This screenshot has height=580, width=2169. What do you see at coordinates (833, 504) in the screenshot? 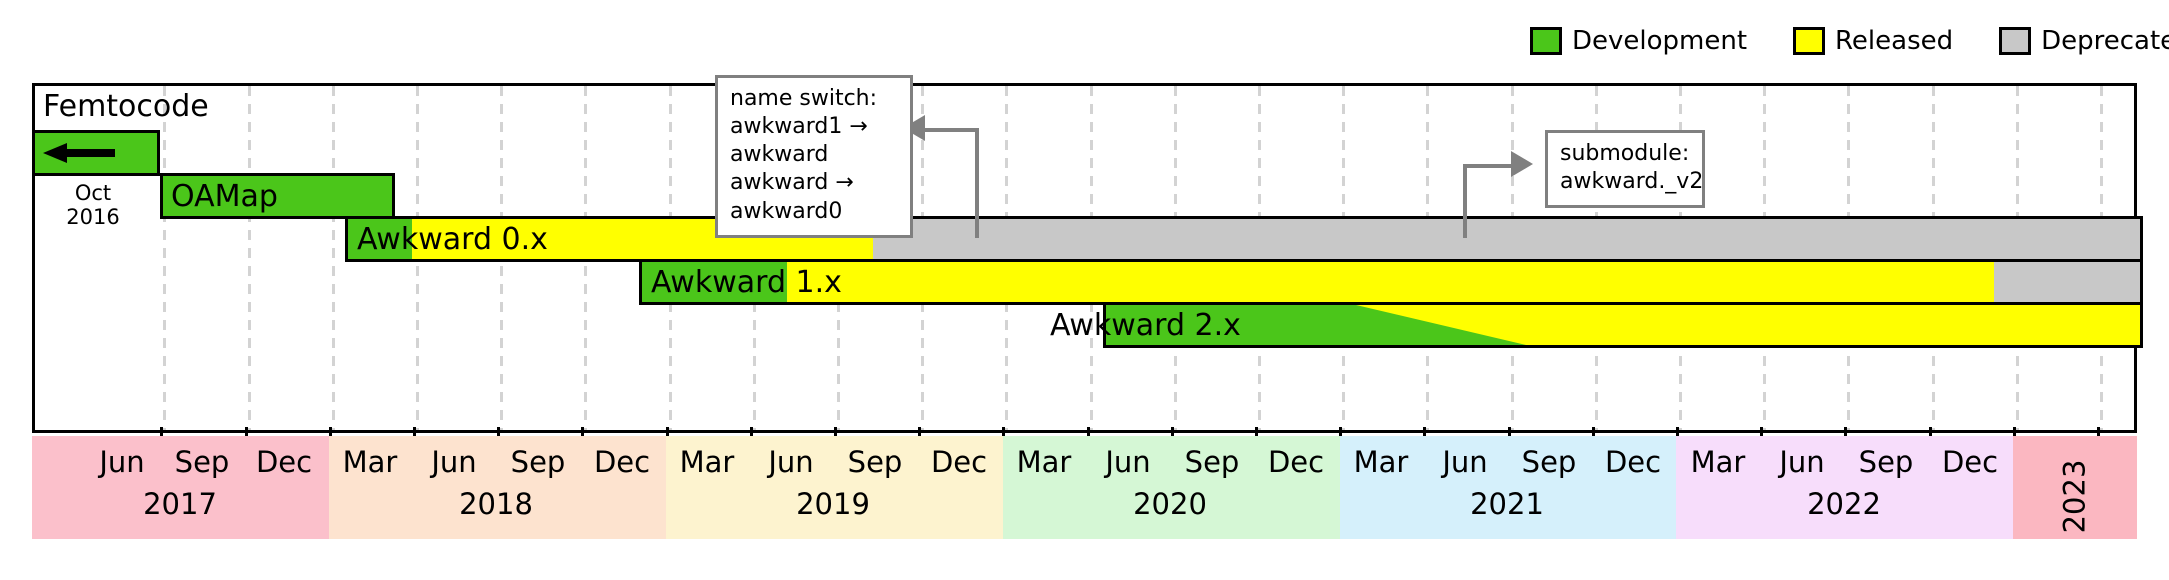
I see `year-label: 2019` at bounding box center [833, 504].